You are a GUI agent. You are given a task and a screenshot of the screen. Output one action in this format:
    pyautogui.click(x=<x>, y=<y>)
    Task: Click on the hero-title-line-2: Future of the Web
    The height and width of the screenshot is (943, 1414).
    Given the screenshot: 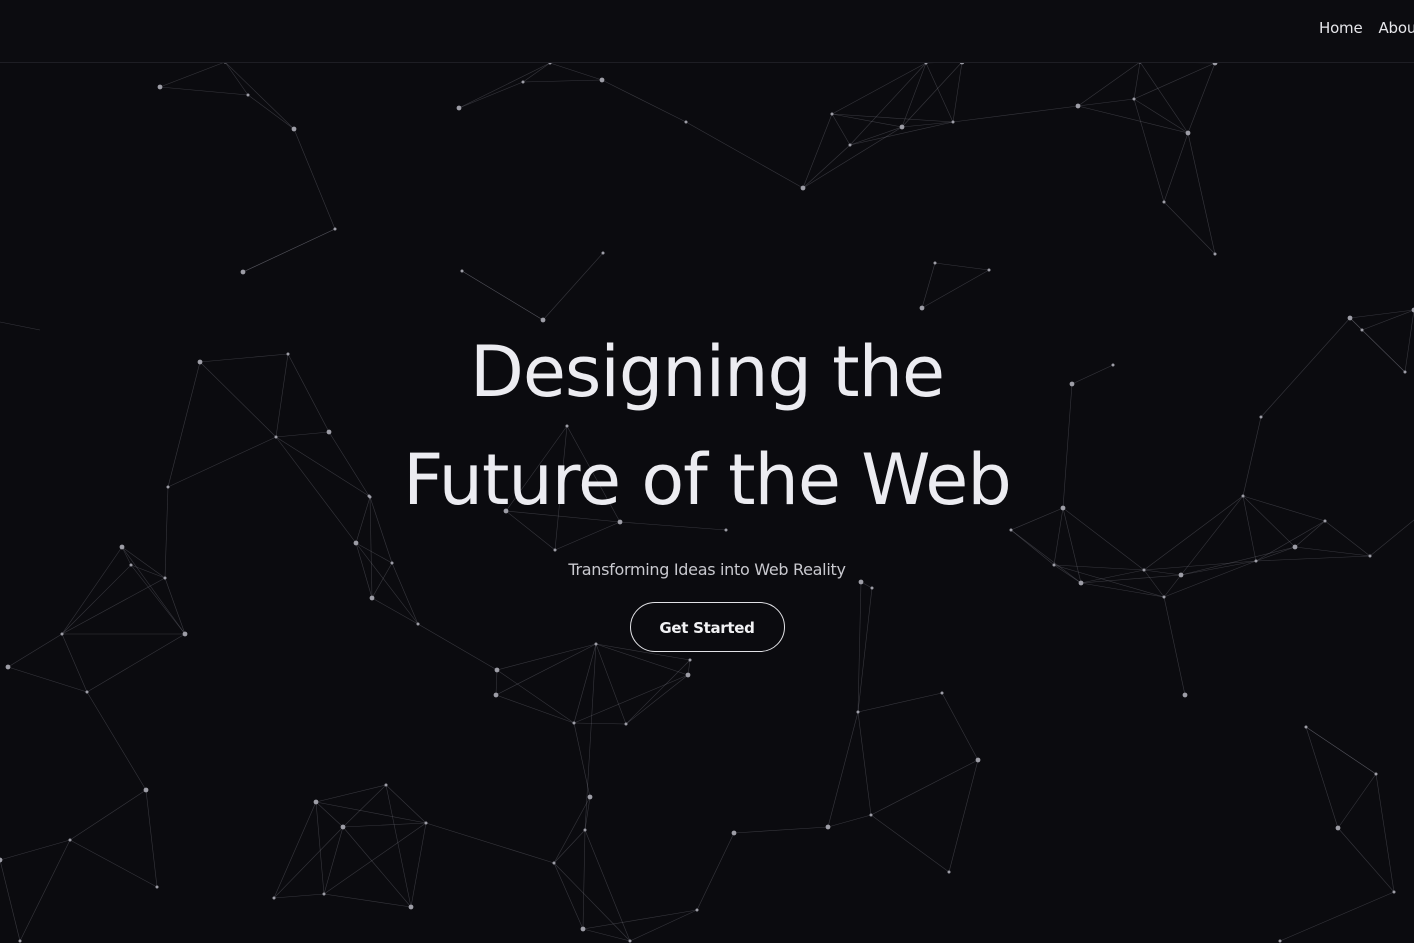 What is the action you would take?
    pyautogui.click(x=707, y=480)
    